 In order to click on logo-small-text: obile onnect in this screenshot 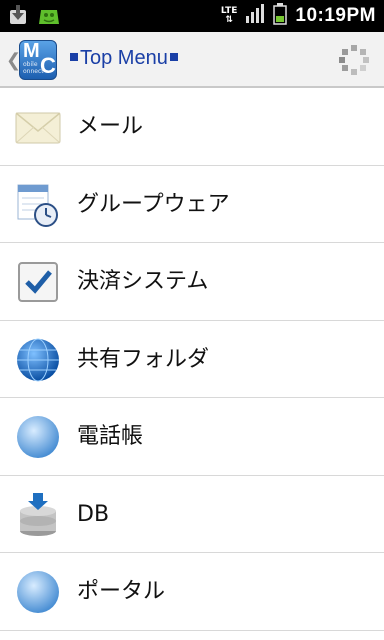, I will do `click(33, 68)`.